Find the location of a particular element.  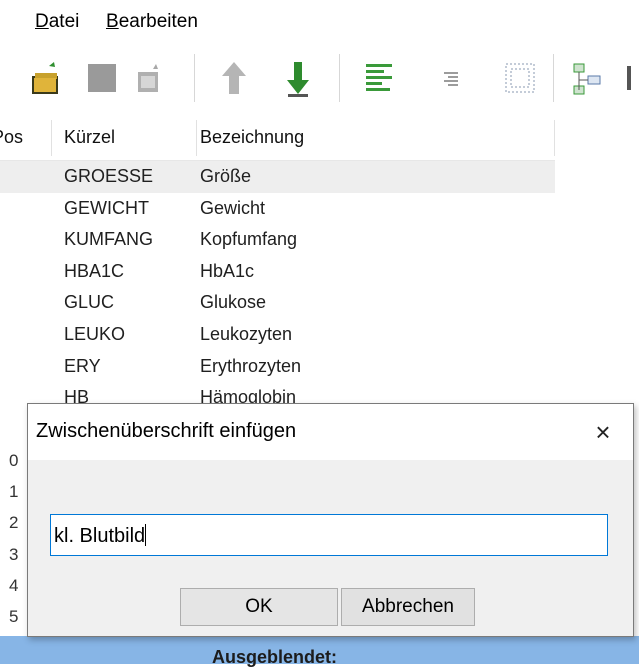

cell-kuerzel: GEWICHT is located at coordinates (106, 207).